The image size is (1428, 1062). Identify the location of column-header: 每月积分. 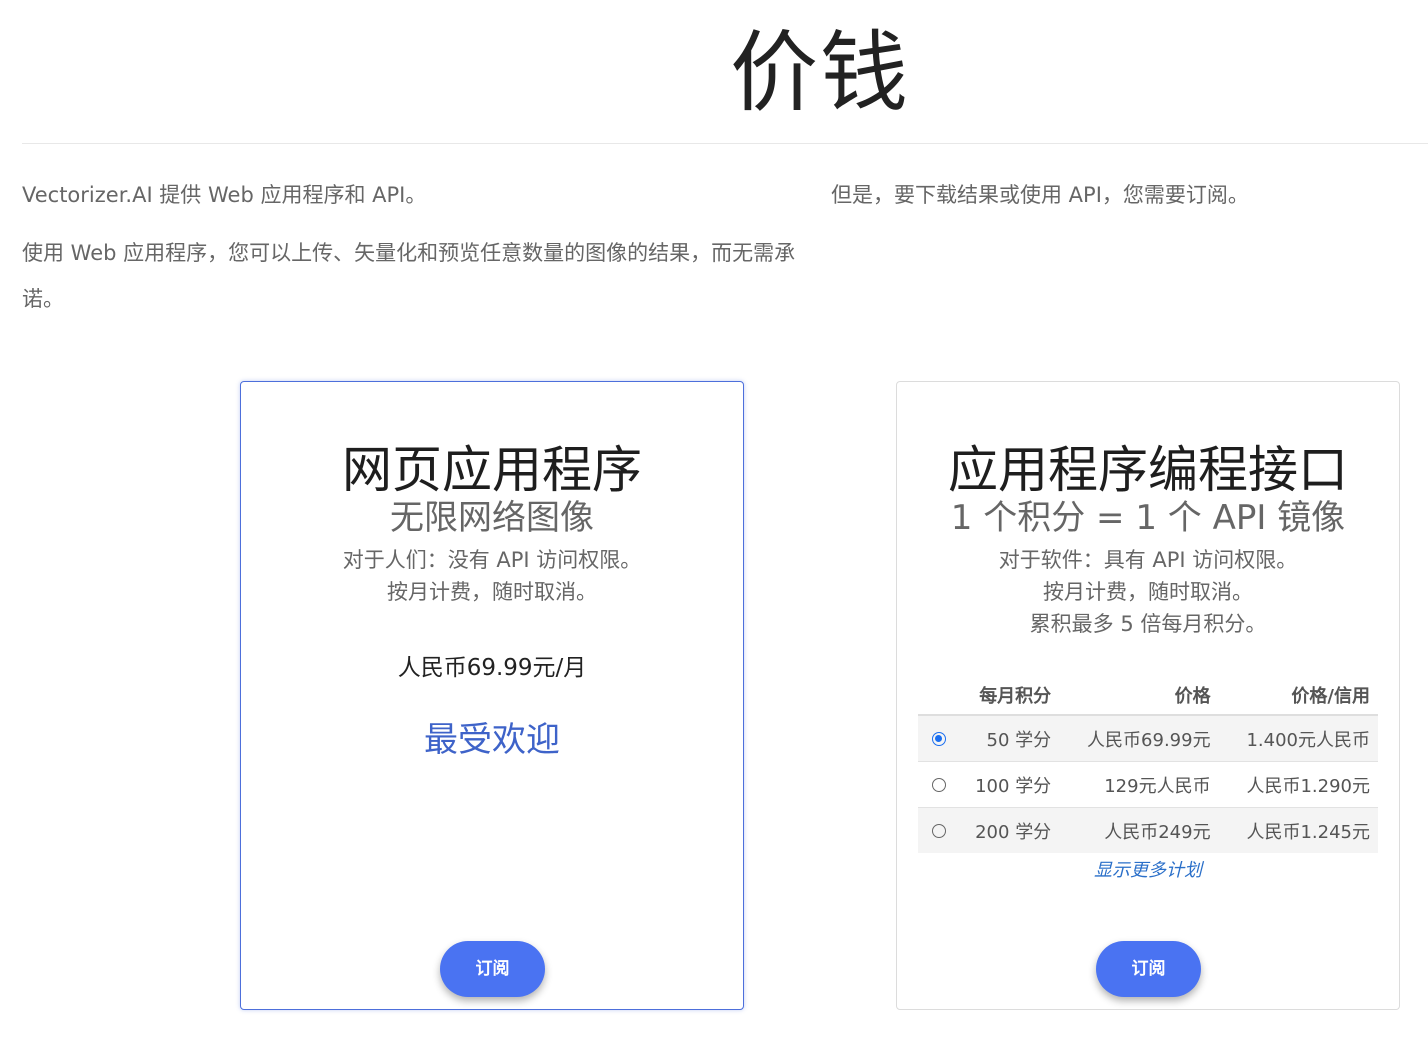
(1007, 696).